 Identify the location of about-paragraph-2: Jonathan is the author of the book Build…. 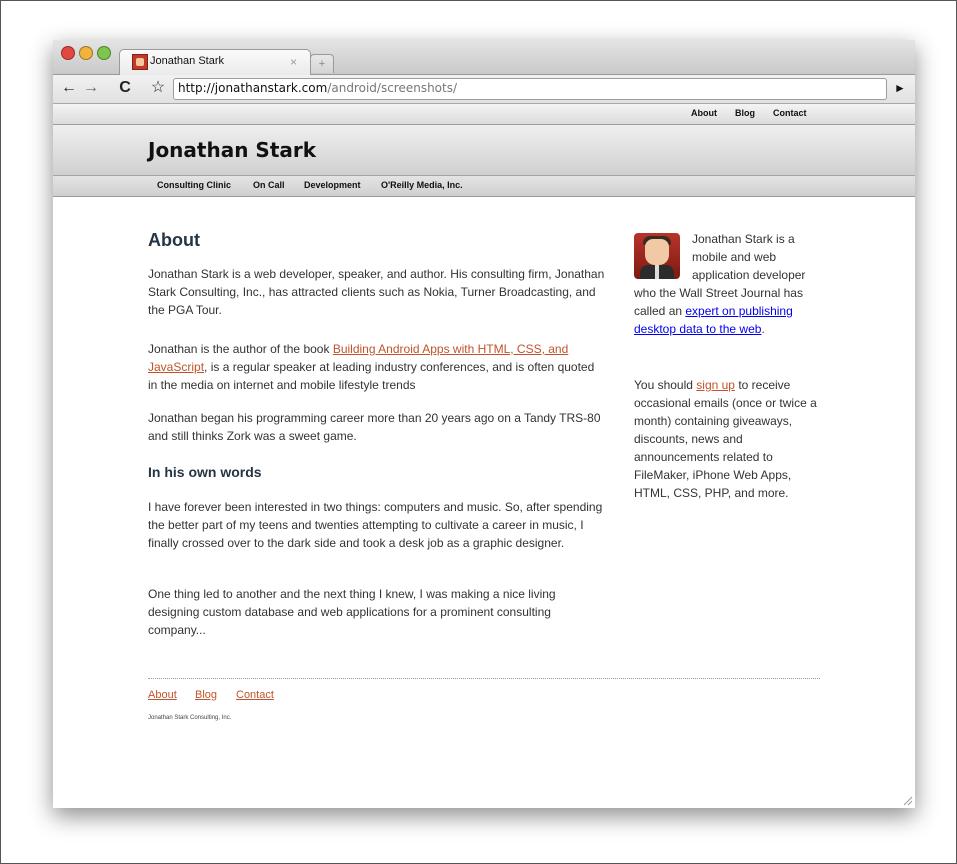
(377, 367).